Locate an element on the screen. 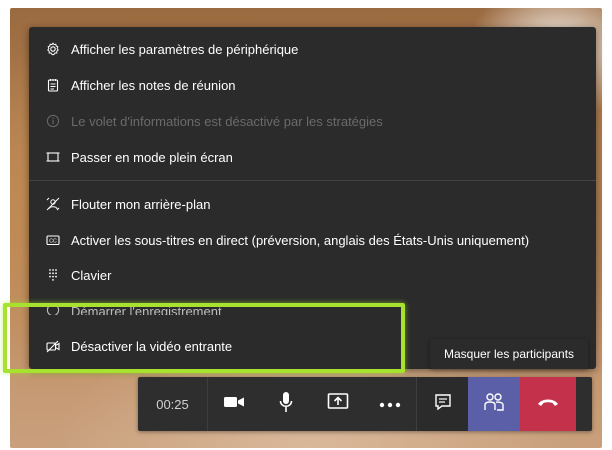 The width and height of the screenshot is (612, 450). call-toolbar: 00:25 is located at coordinates (365, 404).